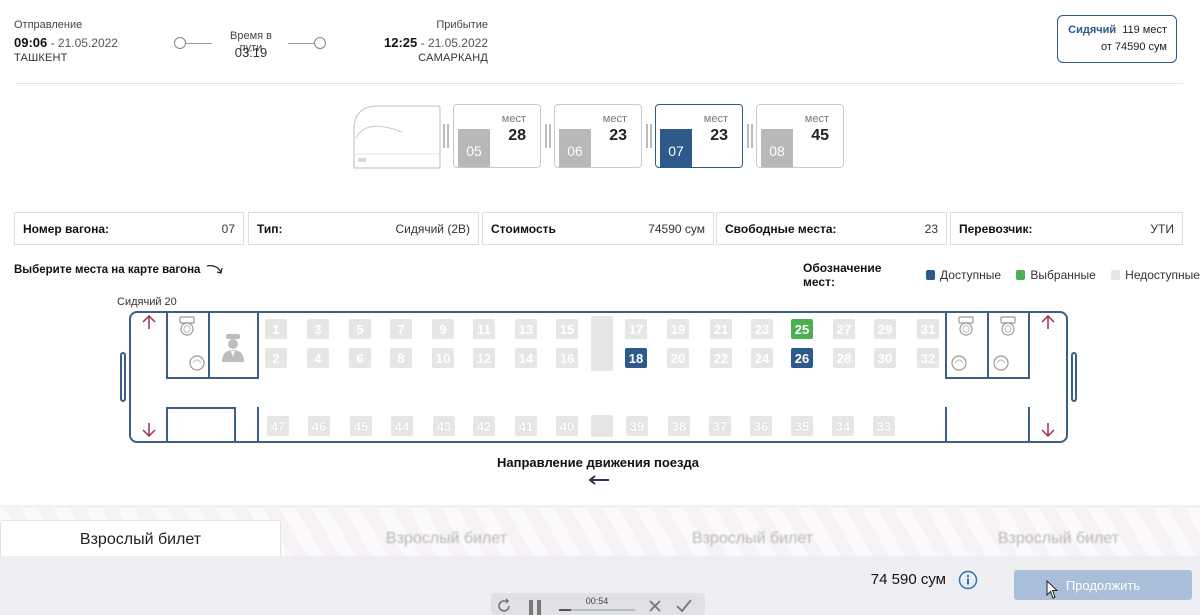  I want to click on wagon-08: 08 мест 45, so click(800, 136).